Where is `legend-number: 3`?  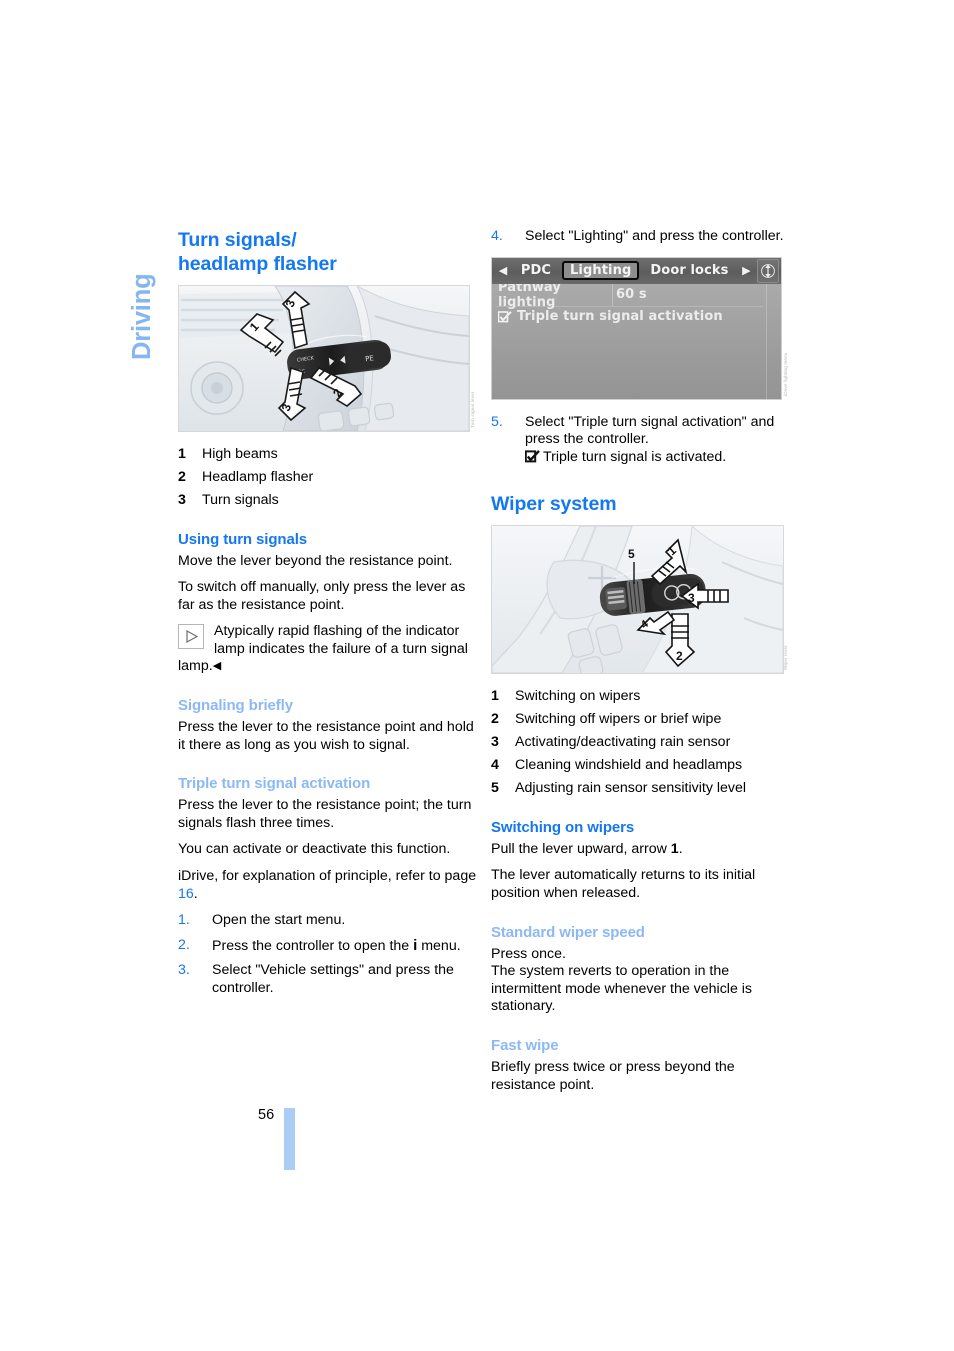
legend-number: 3 is located at coordinates (495, 742).